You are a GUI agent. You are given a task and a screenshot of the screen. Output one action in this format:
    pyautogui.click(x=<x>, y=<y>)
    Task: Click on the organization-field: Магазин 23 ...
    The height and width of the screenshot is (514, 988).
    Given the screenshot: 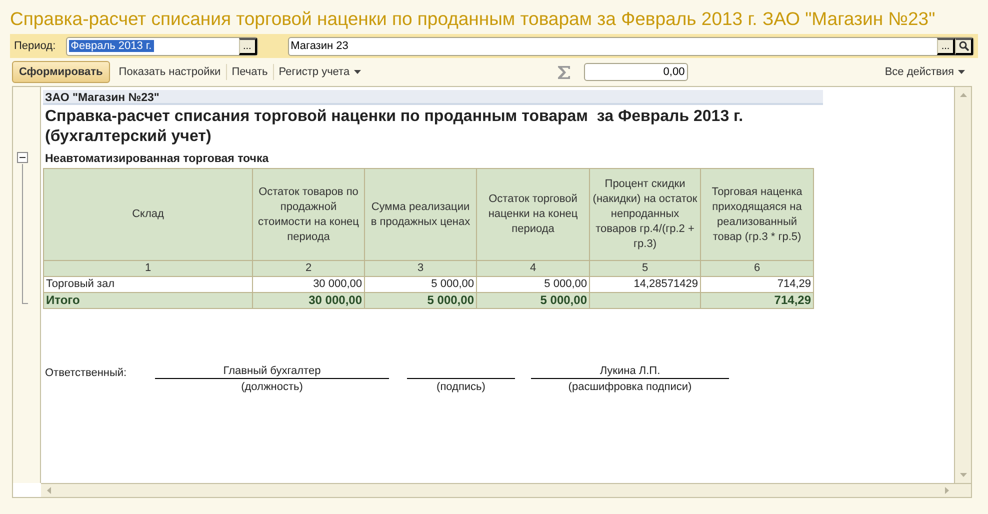 What is the action you would take?
    pyautogui.click(x=631, y=46)
    